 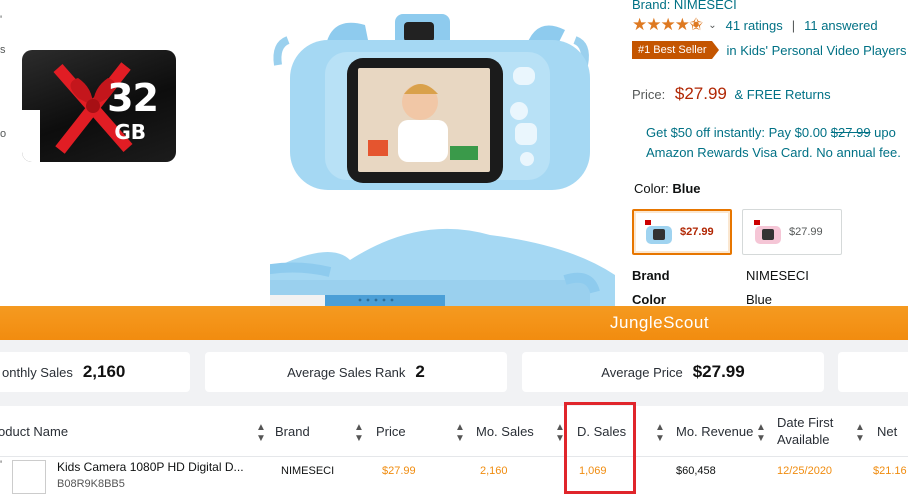 I want to click on column-mo-revenue: Mo. Revenue, so click(x=714, y=431).